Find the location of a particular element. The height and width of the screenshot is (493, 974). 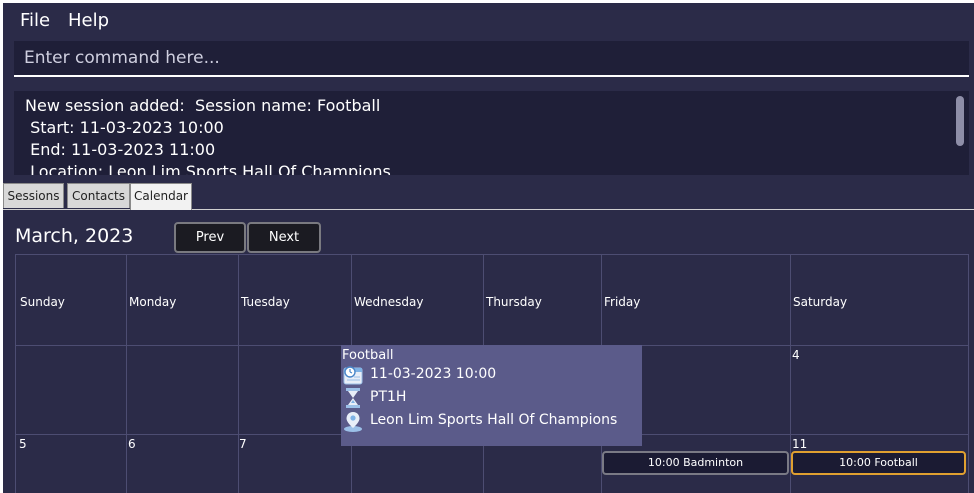

day-header-friday: Friday is located at coordinates (622, 302).